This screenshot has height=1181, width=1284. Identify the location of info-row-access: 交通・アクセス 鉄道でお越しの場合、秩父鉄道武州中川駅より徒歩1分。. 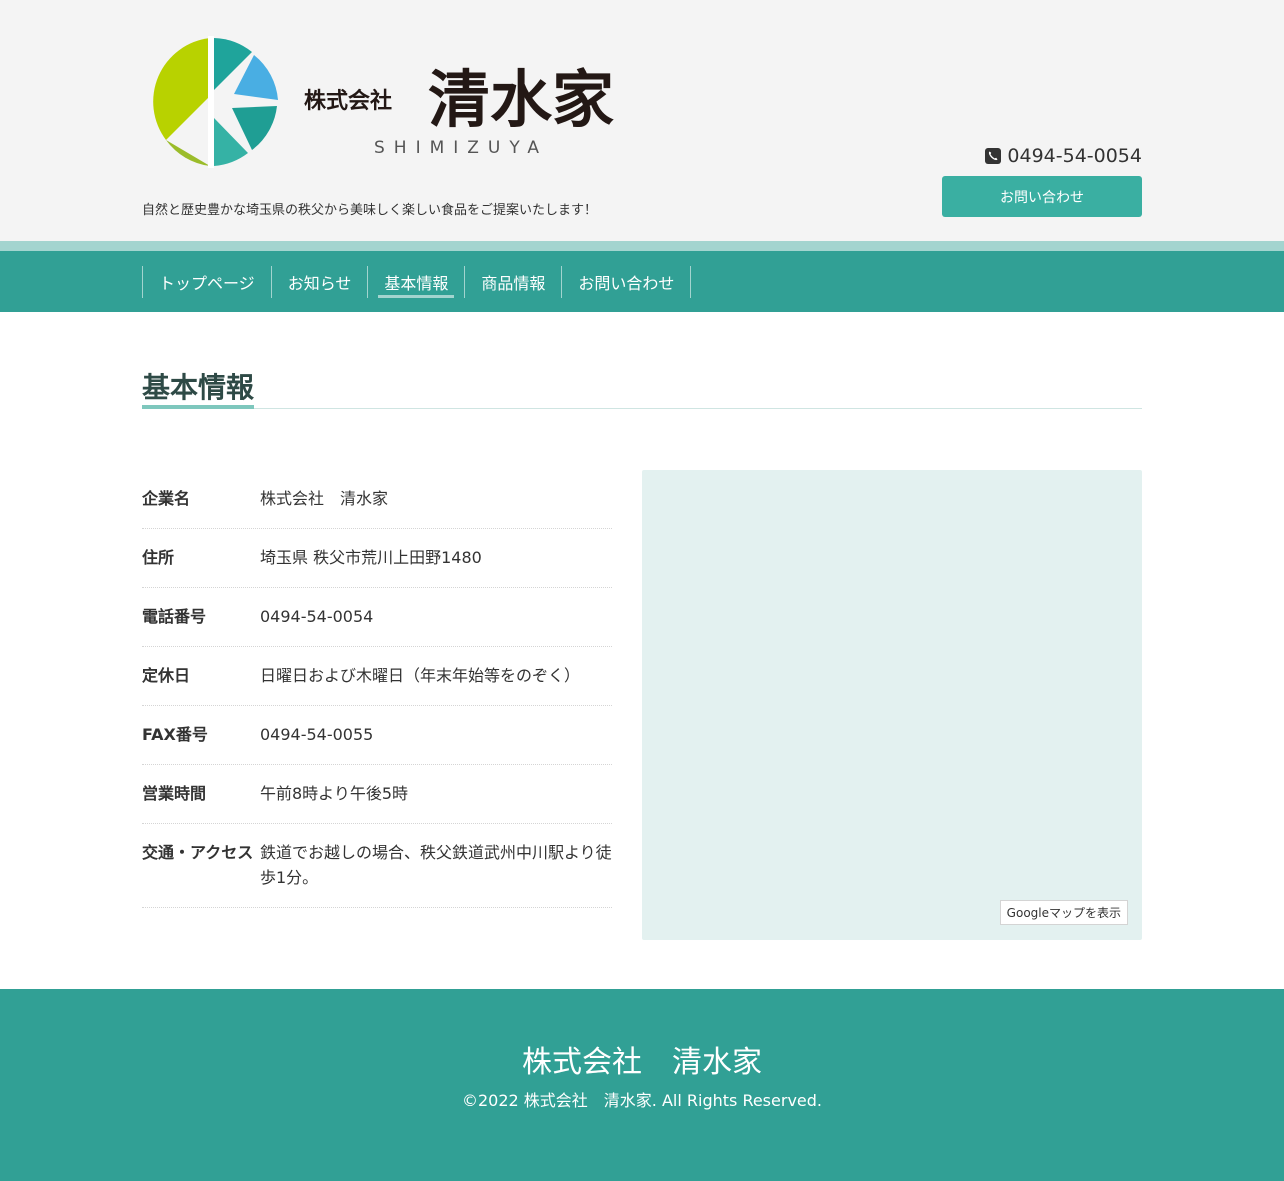
(377, 866).